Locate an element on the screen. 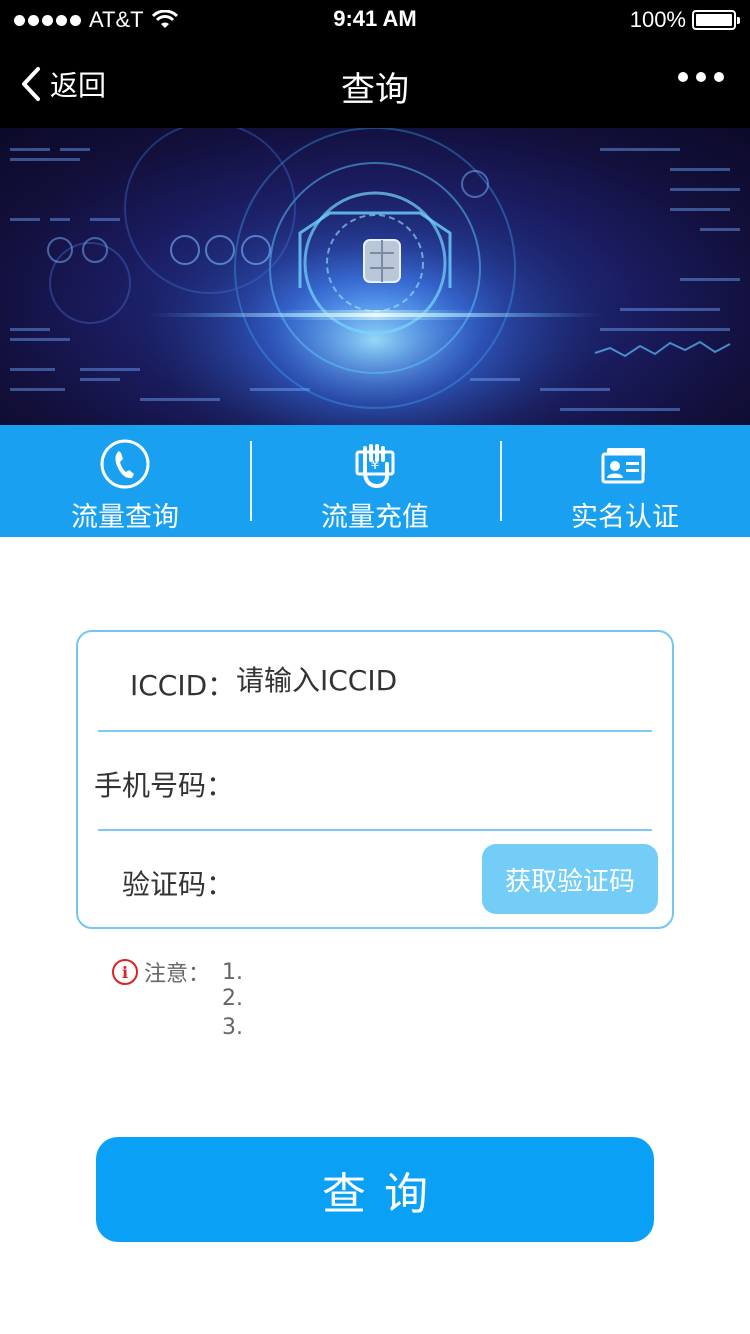 This screenshot has width=750, height=1334. notice-title: 注意： is located at coordinates (177, 974).